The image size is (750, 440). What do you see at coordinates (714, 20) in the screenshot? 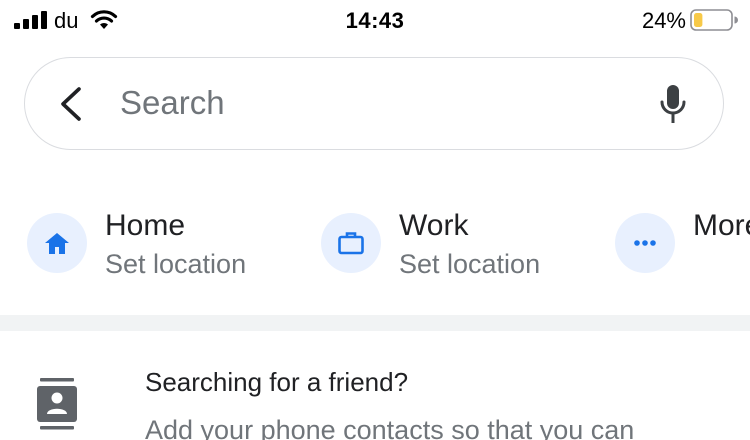
I see `battery-icon` at bounding box center [714, 20].